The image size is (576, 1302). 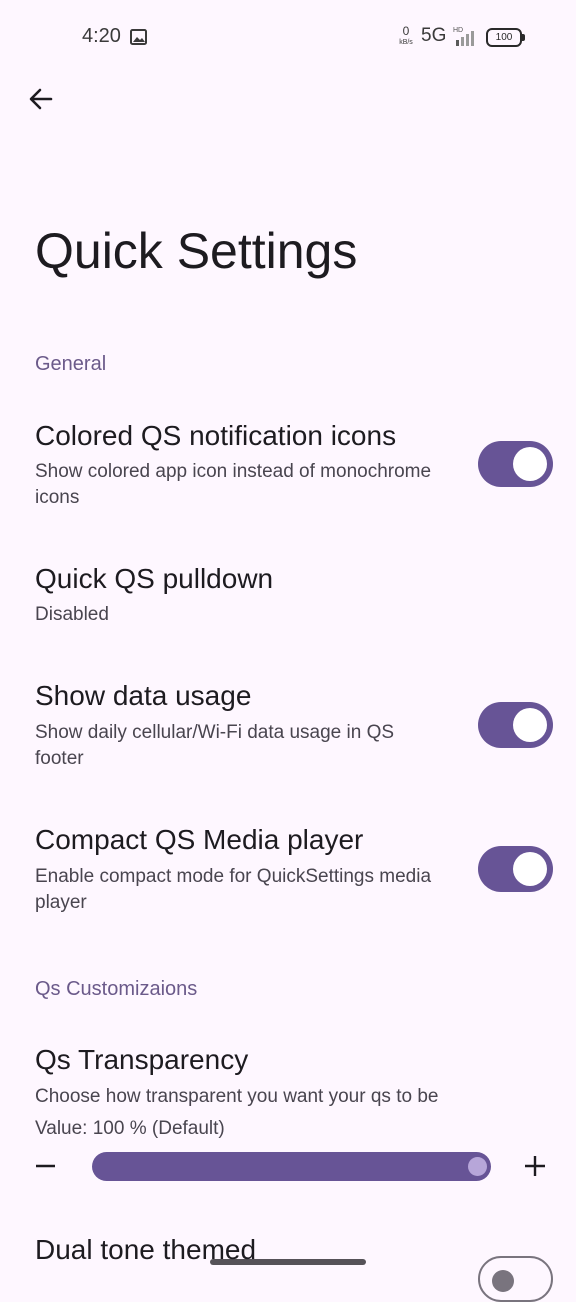 What do you see at coordinates (216, 435) in the screenshot?
I see `pref-title: Colored QS notification icons` at bounding box center [216, 435].